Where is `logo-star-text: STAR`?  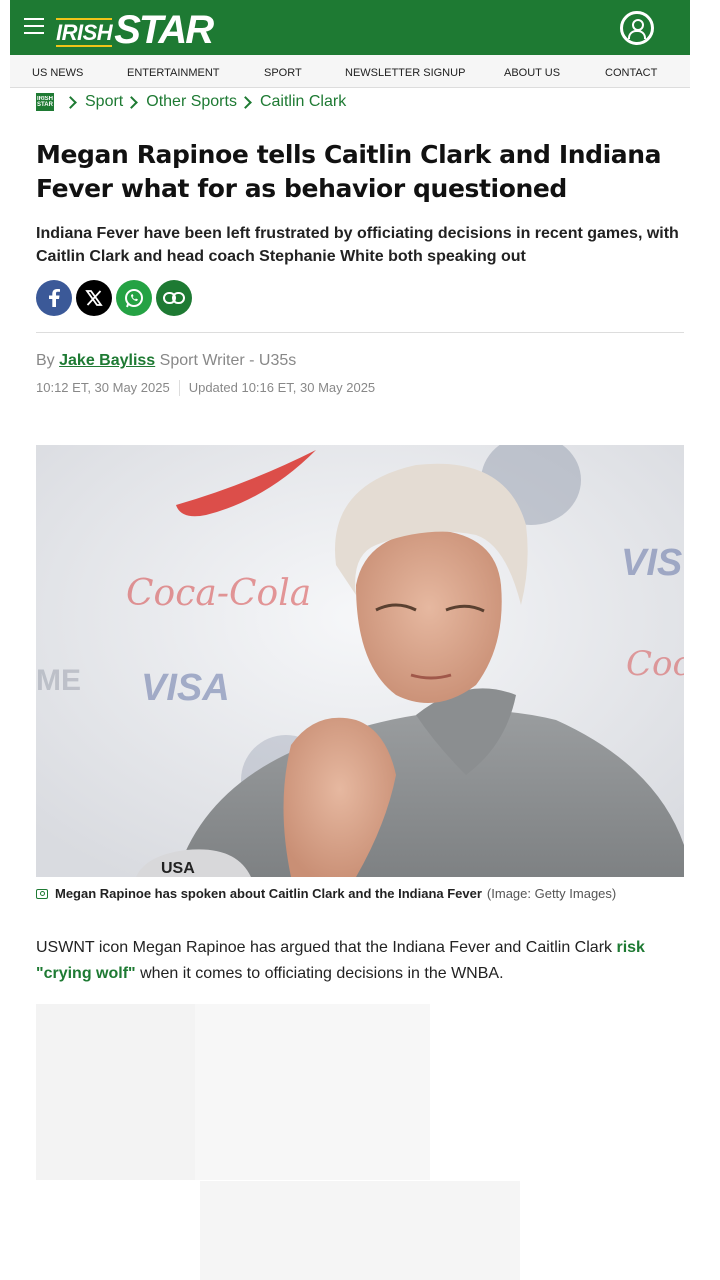 logo-star-text: STAR is located at coordinates (164, 30).